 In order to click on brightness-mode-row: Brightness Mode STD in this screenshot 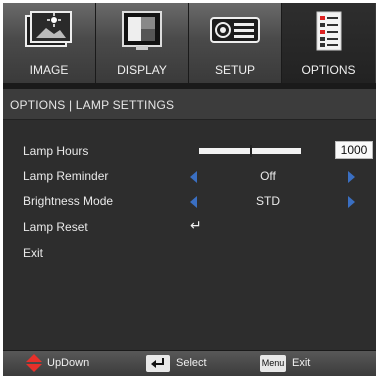, I will do `click(189, 202)`.